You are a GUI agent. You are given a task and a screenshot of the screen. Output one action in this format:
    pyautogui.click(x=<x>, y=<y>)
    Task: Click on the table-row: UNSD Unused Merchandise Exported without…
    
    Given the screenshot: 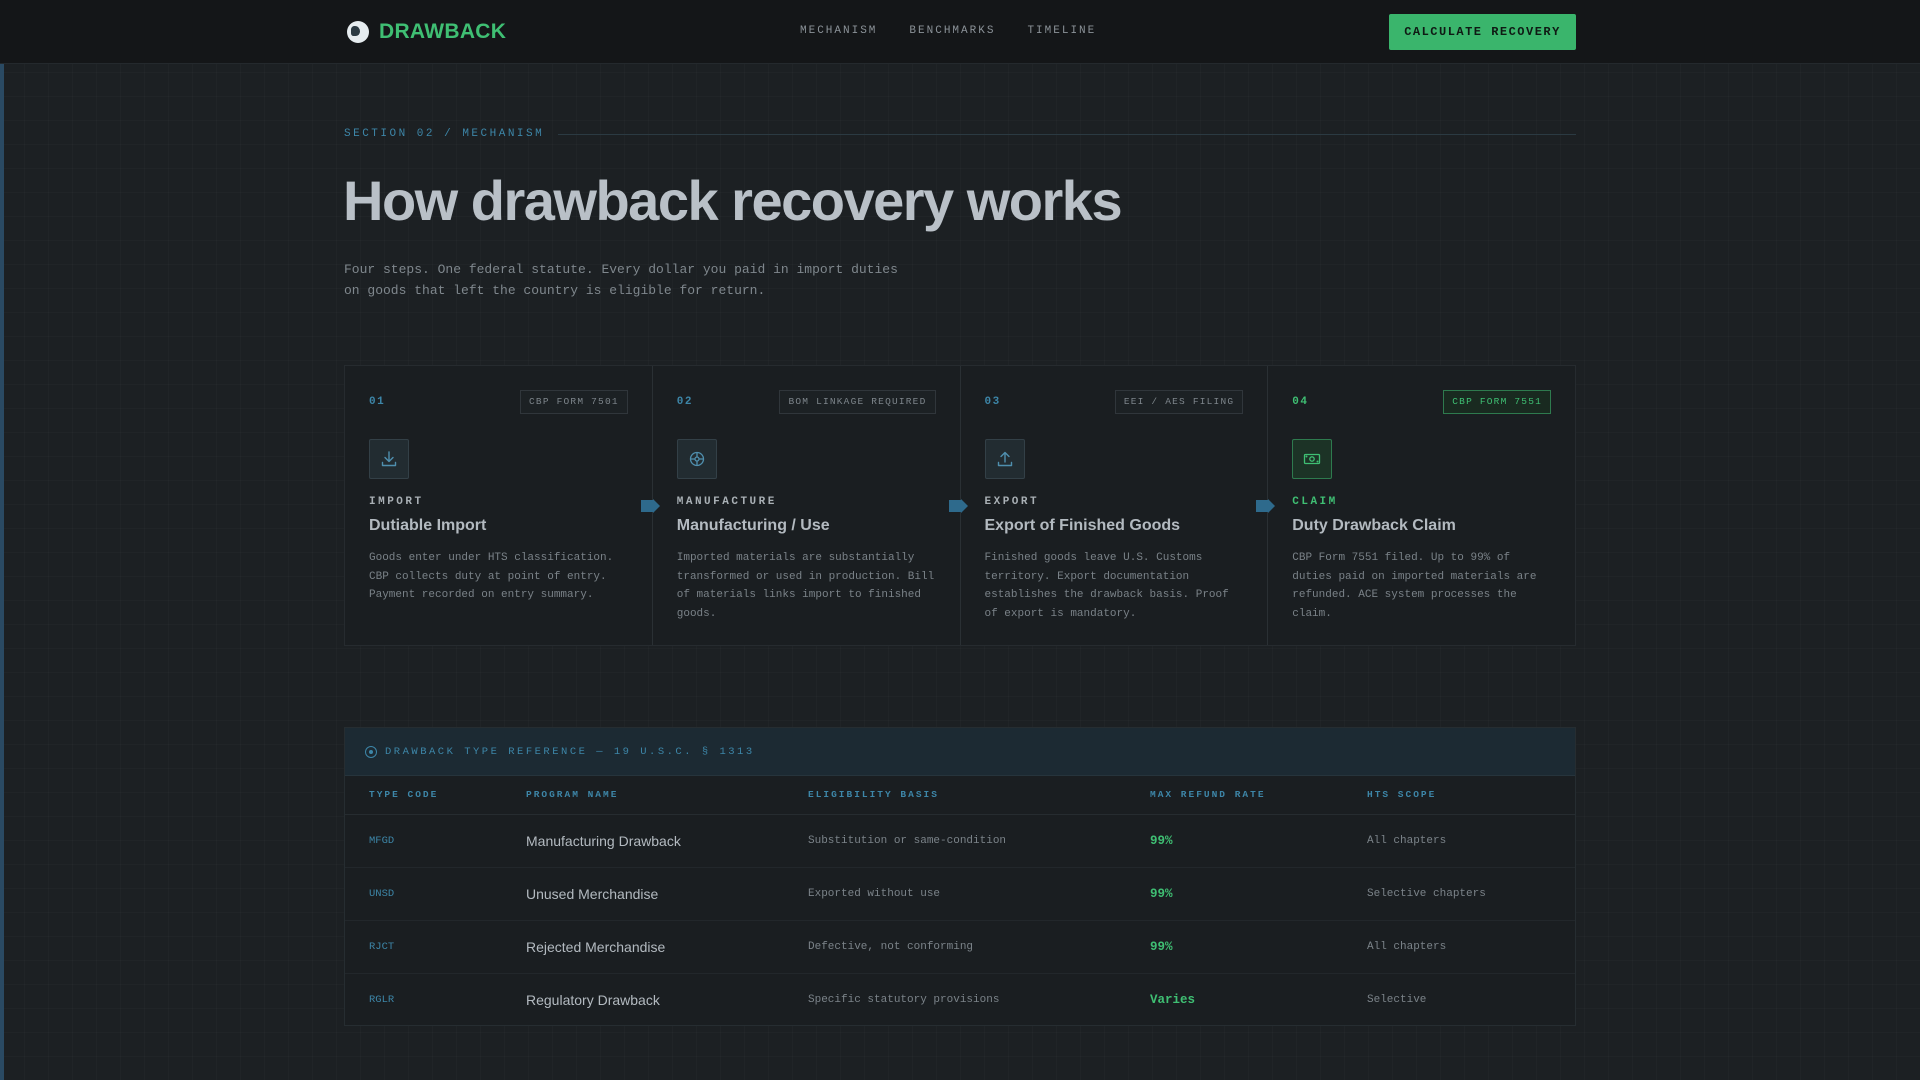 What is the action you would take?
    pyautogui.click(x=960, y=894)
    